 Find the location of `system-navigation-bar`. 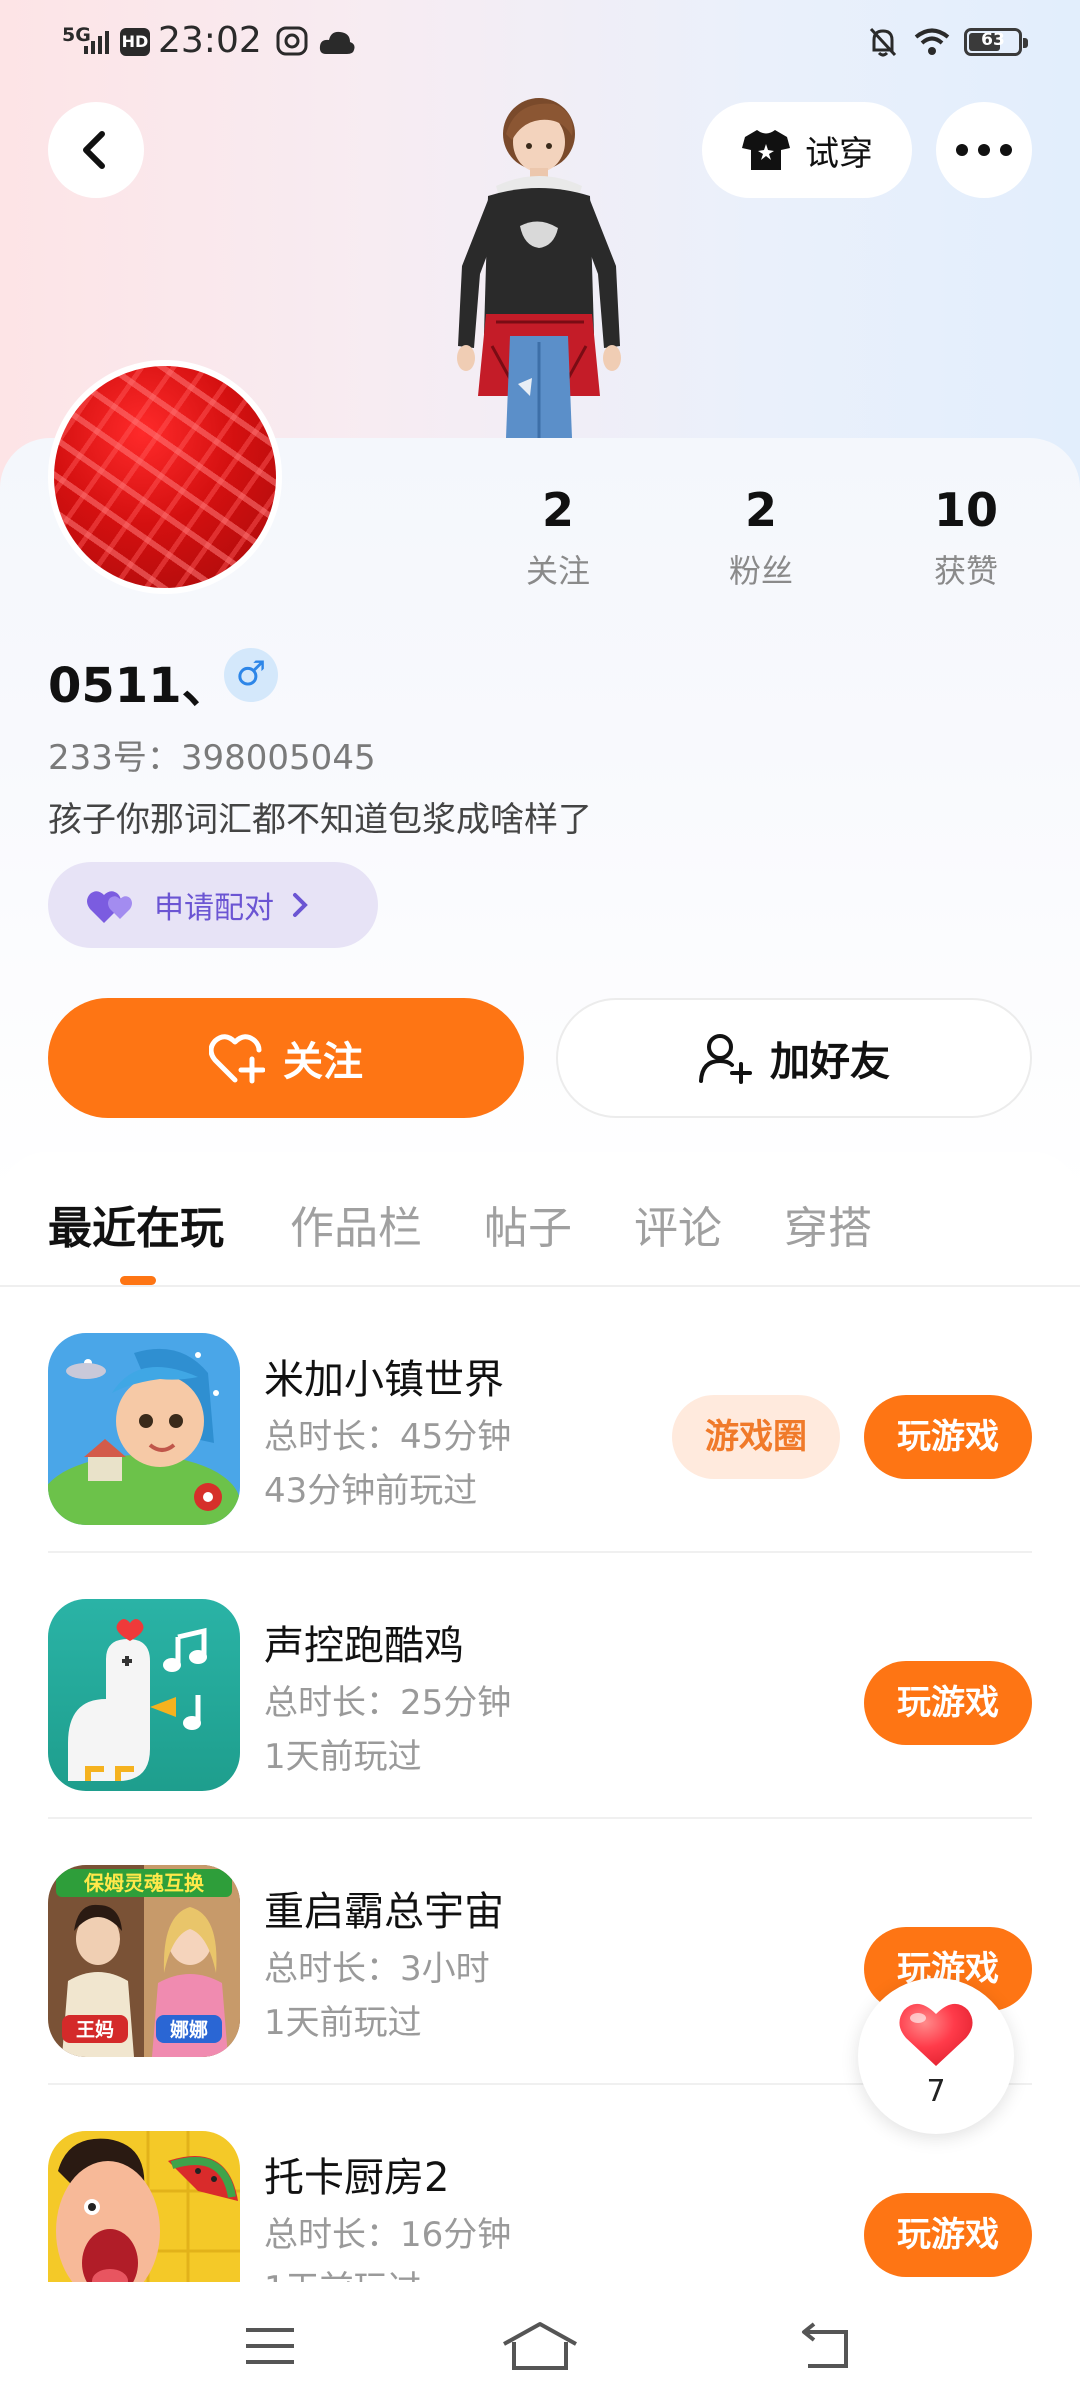

system-navigation-bar is located at coordinates (540, 2345).